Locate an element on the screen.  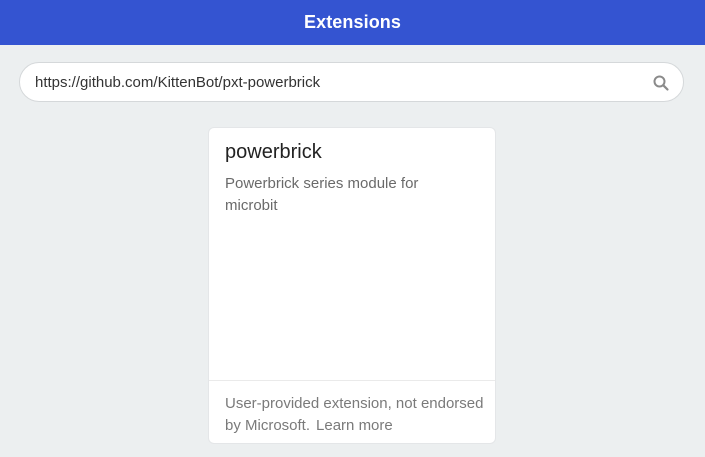
extension-card-title: powerbrick is located at coordinates (273, 152).